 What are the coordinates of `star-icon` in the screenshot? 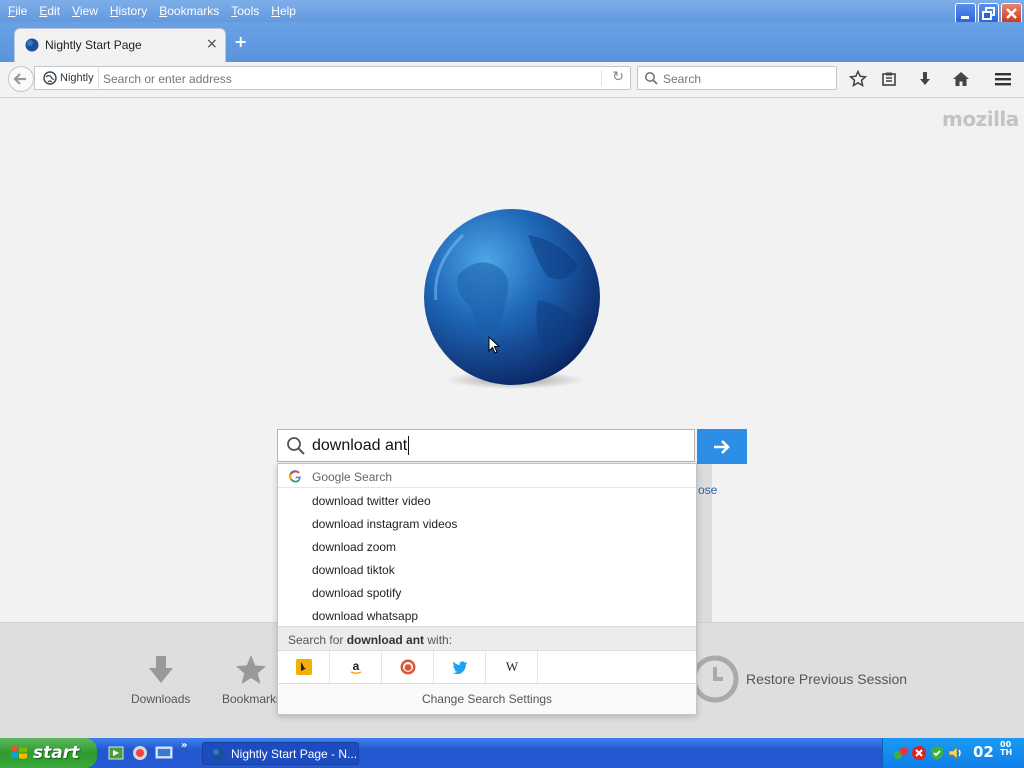 It's located at (858, 79).